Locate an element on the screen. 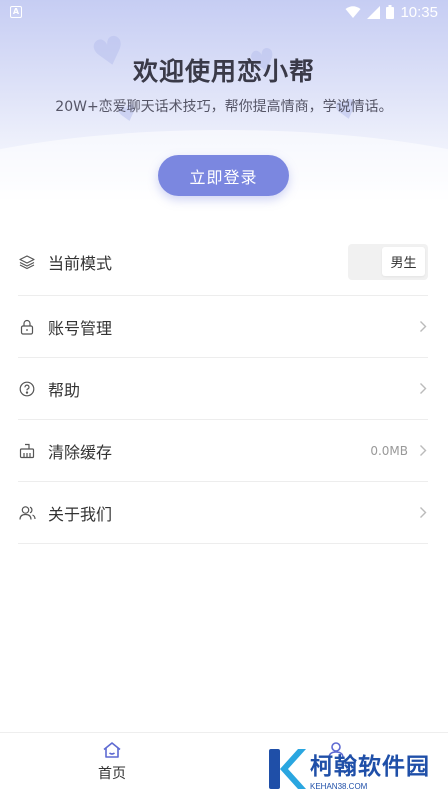 This screenshot has width=448, height=796. layers-icon is located at coordinates (27, 262).